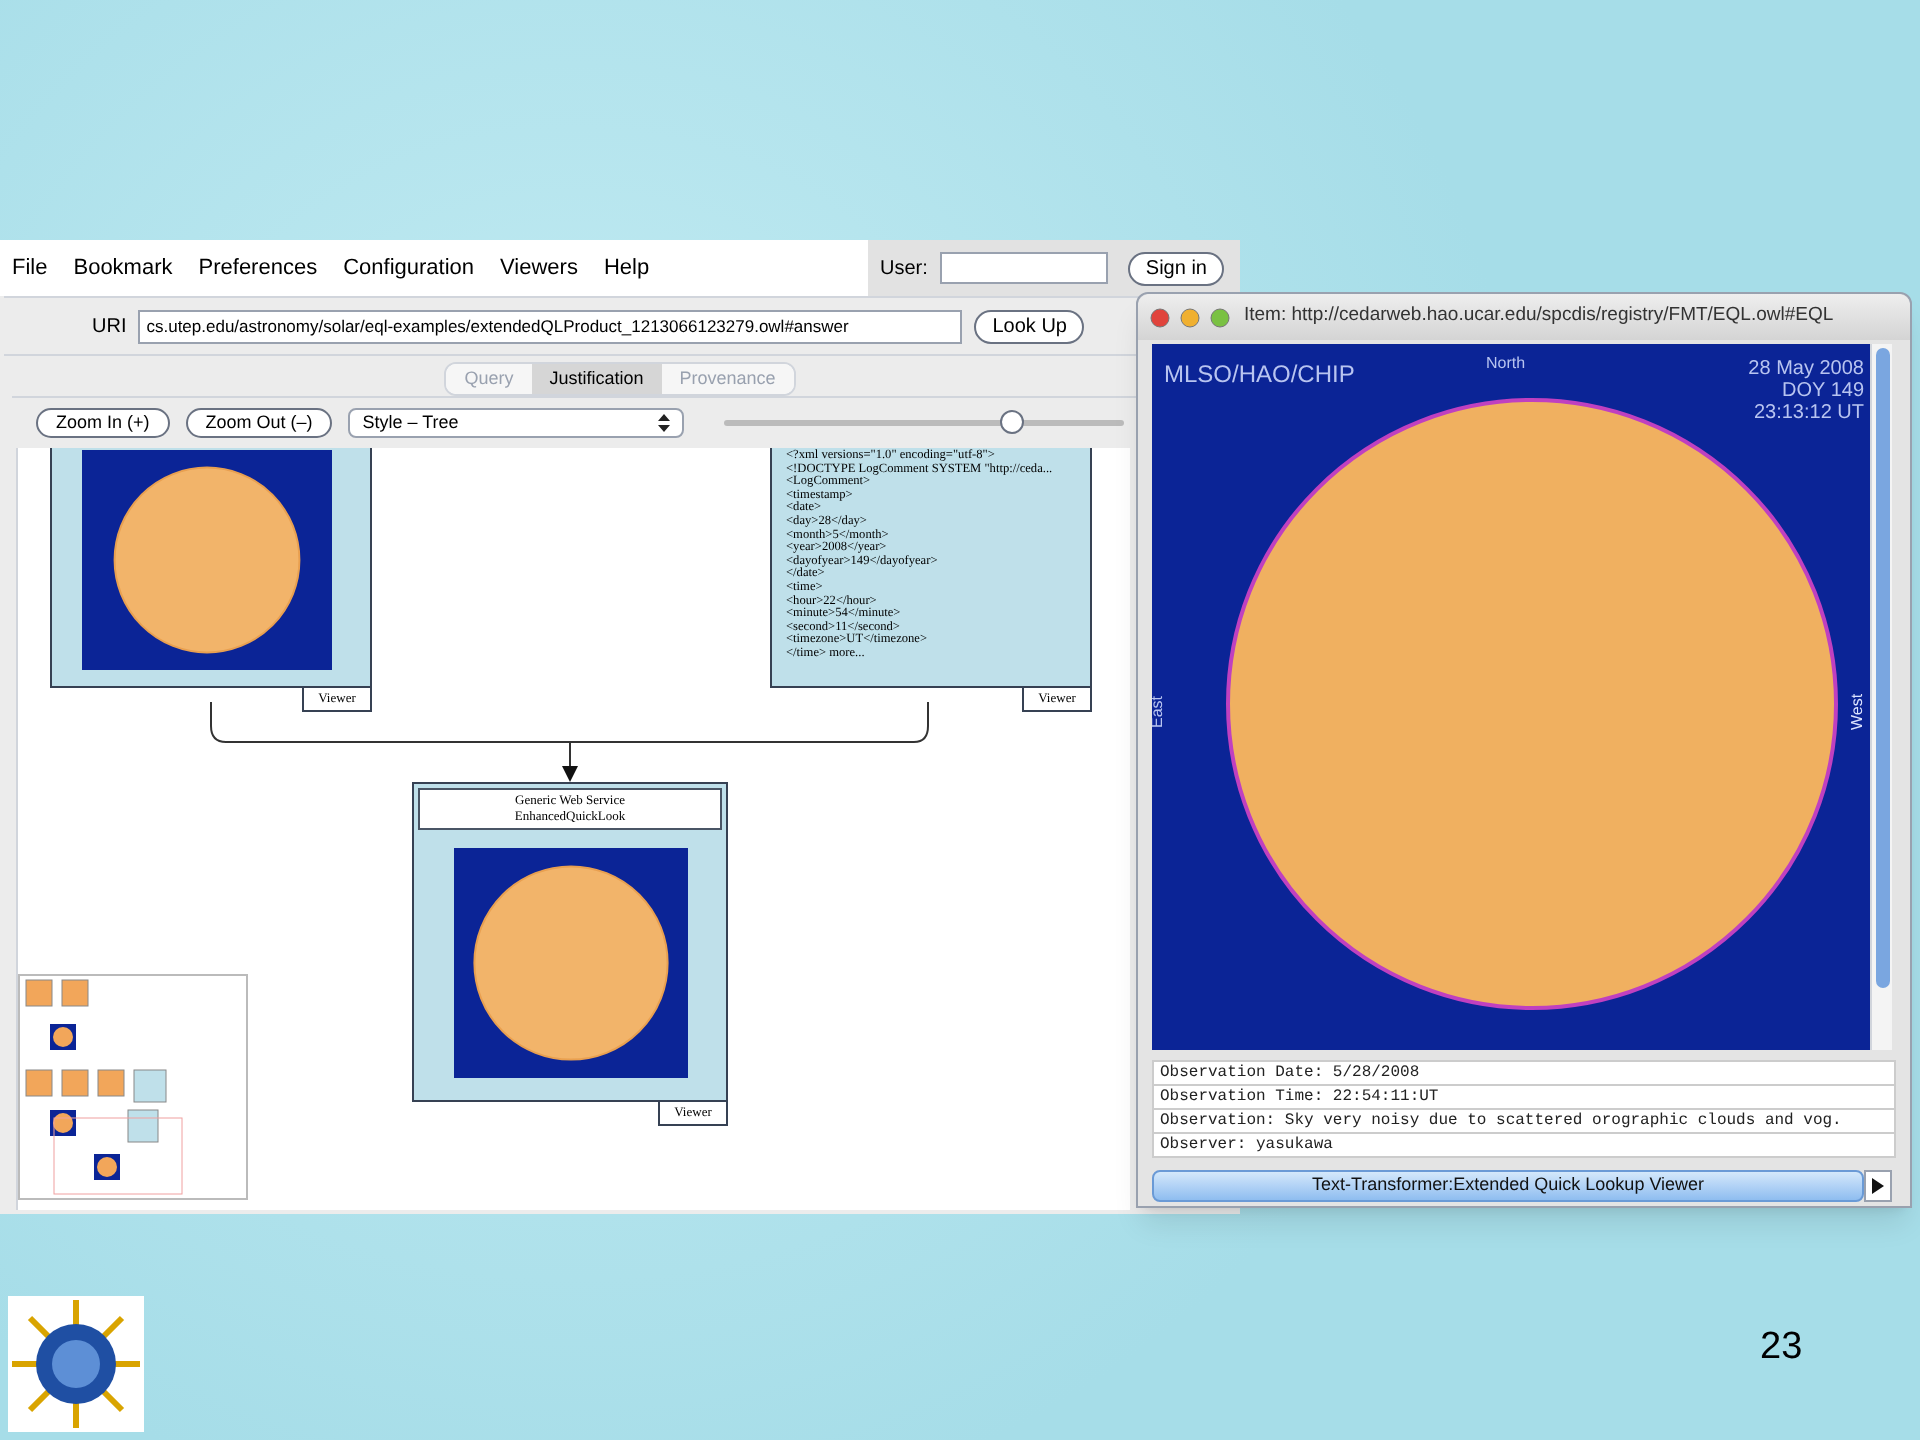  Describe the element at coordinates (1808, 413) in the screenshot. I see `image-label: 23:13:12 UT` at that location.